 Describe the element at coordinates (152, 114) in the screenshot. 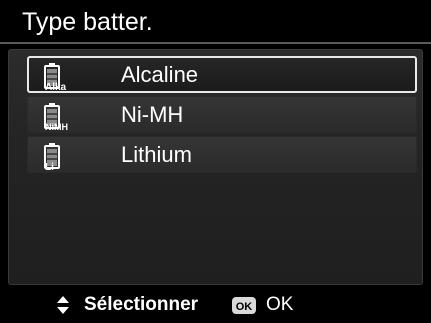

I see `battery-option-label: Ni-MH` at that location.